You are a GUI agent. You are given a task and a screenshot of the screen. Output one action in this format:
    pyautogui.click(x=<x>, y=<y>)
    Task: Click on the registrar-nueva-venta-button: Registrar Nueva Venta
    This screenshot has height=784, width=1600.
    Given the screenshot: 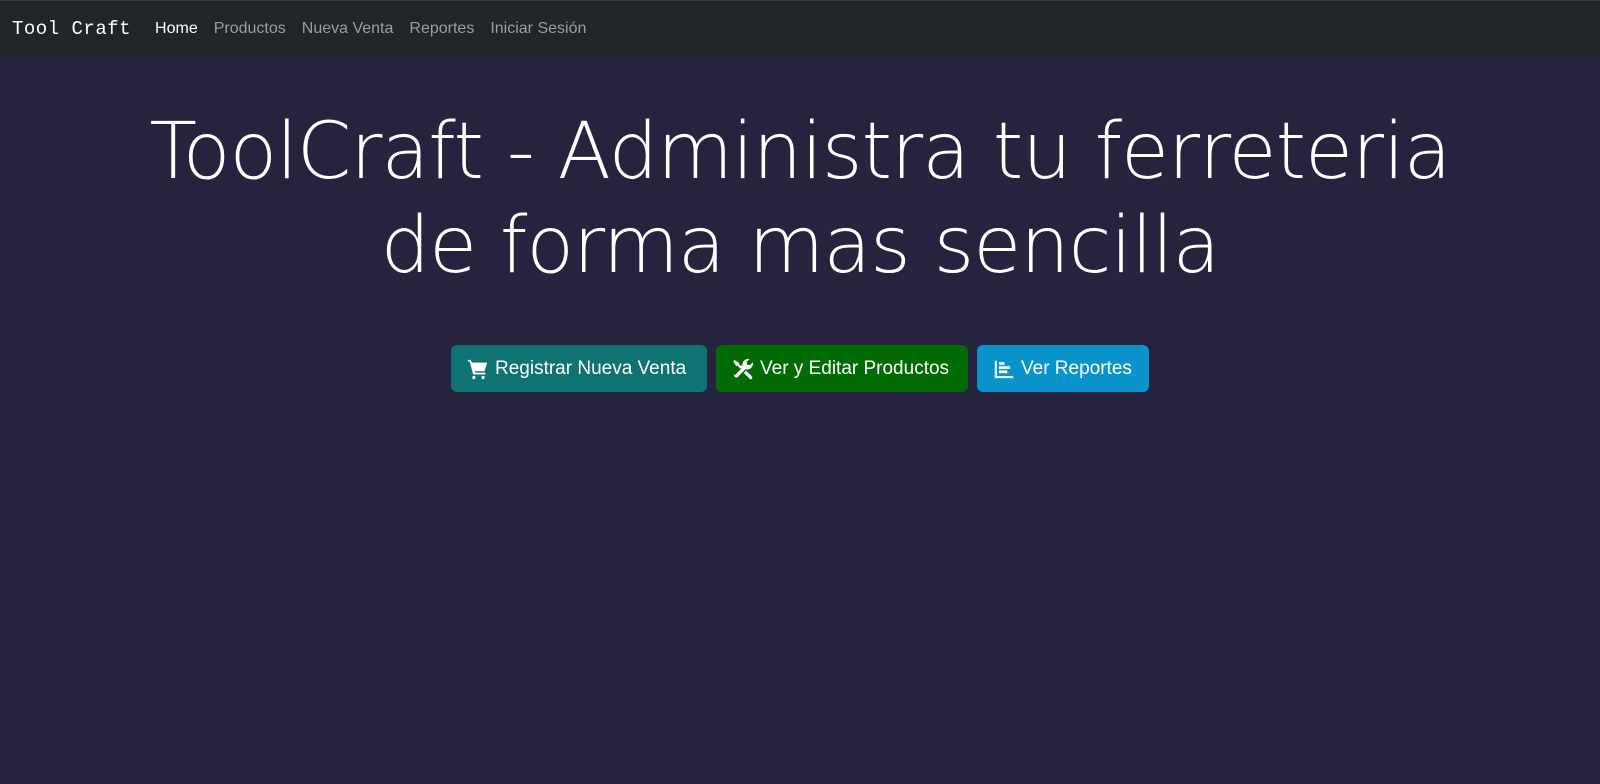 What is the action you would take?
    pyautogui.click(x=579, y=368)
    